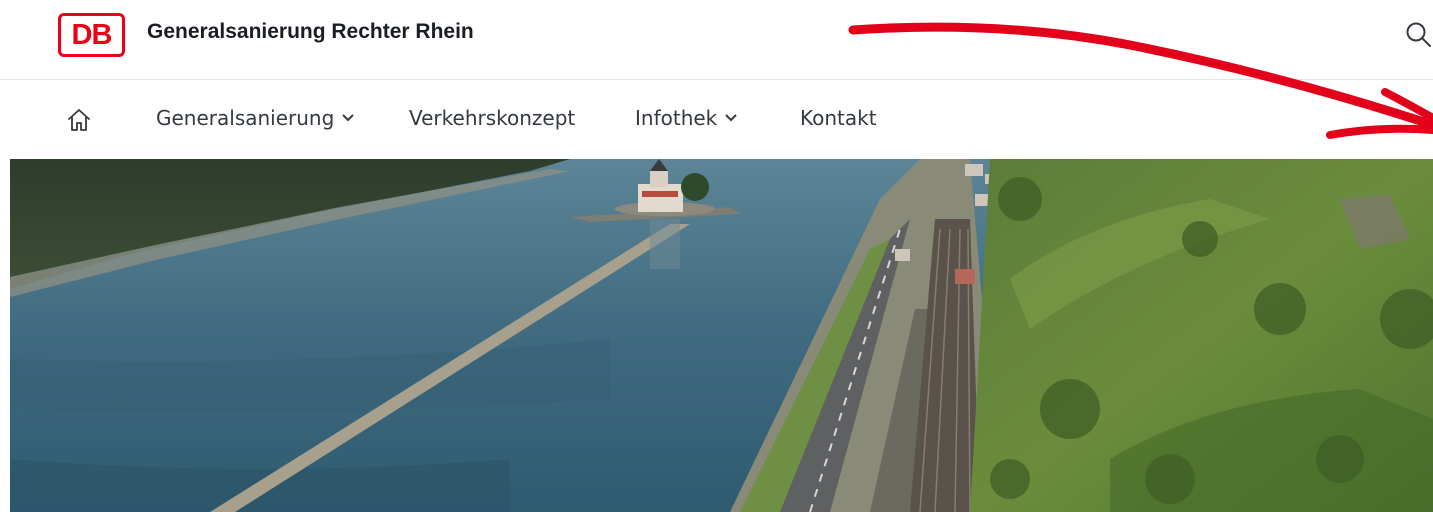  I want to click on logo-text: DB, so click(92, 34).